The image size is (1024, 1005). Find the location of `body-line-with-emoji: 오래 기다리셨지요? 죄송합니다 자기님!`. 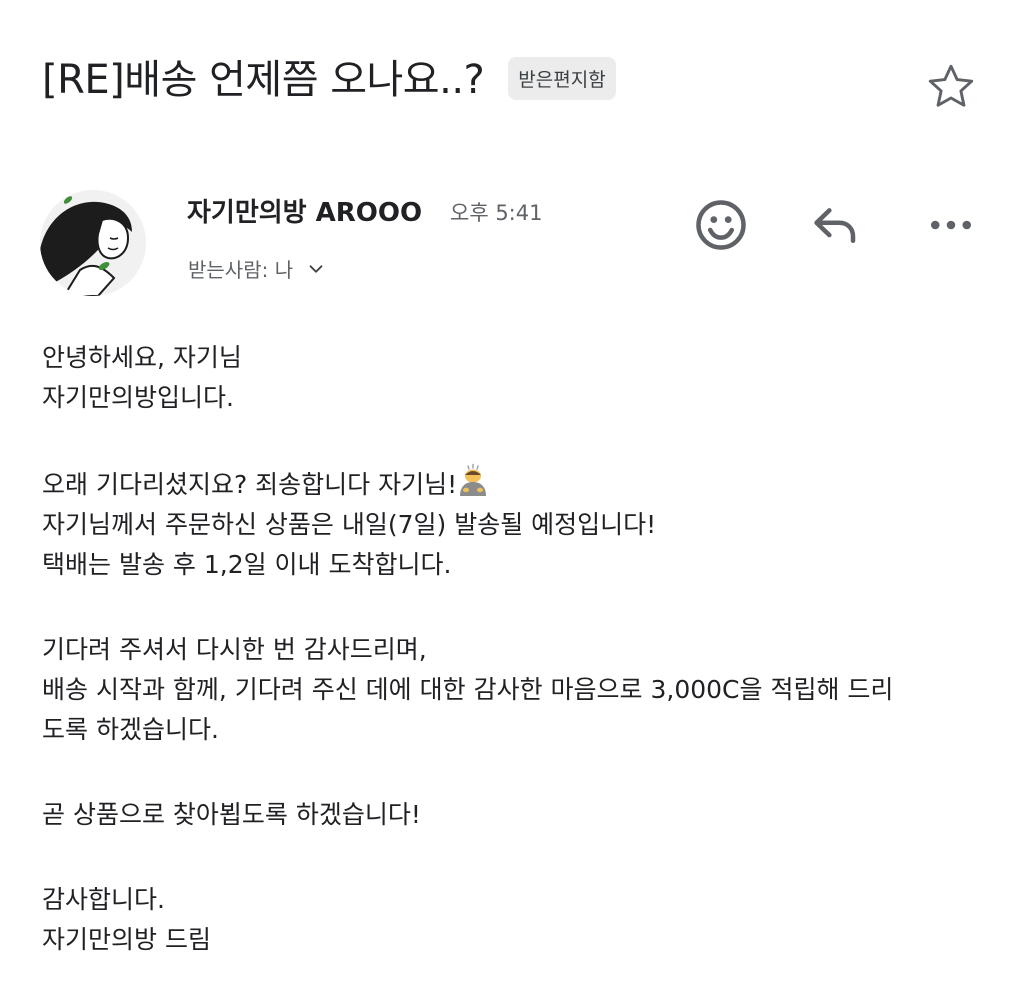

body-line-with-emoji: 오래 기다리셨지요? 죄송합니다 자기님! is located at coordinates (513, 484).